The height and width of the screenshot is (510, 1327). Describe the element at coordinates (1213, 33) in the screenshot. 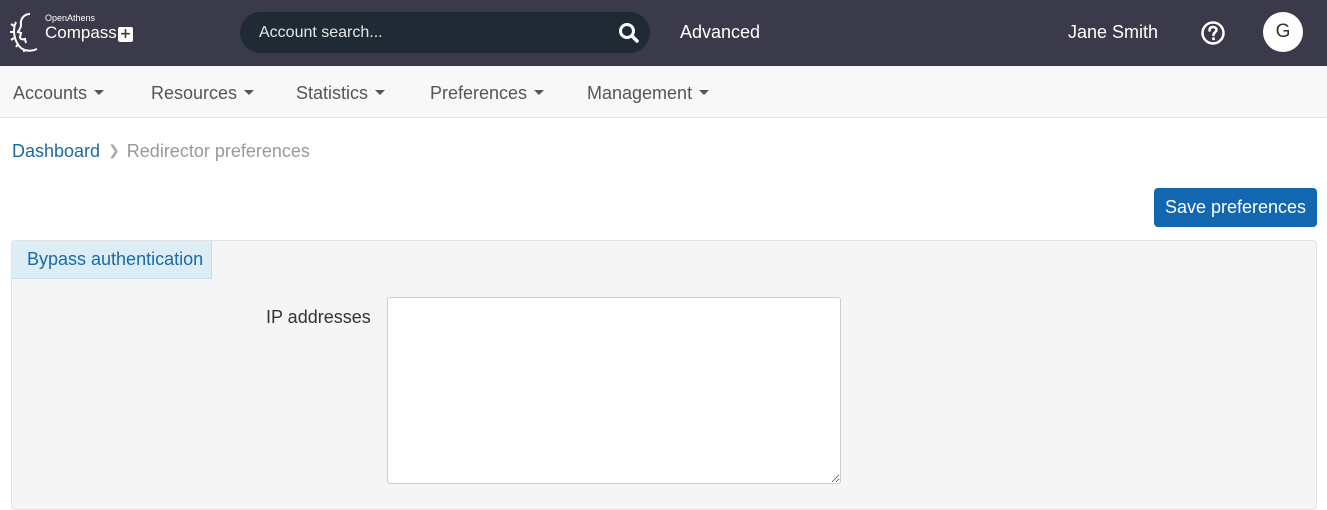

I see `help-circle-icon` at that location.